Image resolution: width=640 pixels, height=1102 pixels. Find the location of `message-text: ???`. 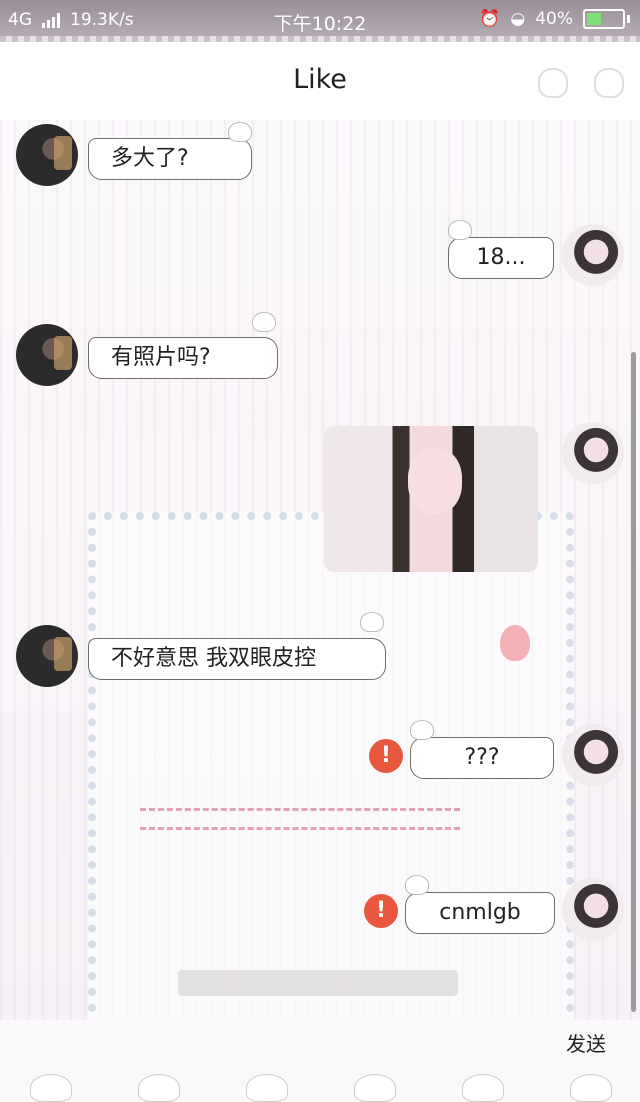

message-text: ??? is located at coordinates (482, 757).